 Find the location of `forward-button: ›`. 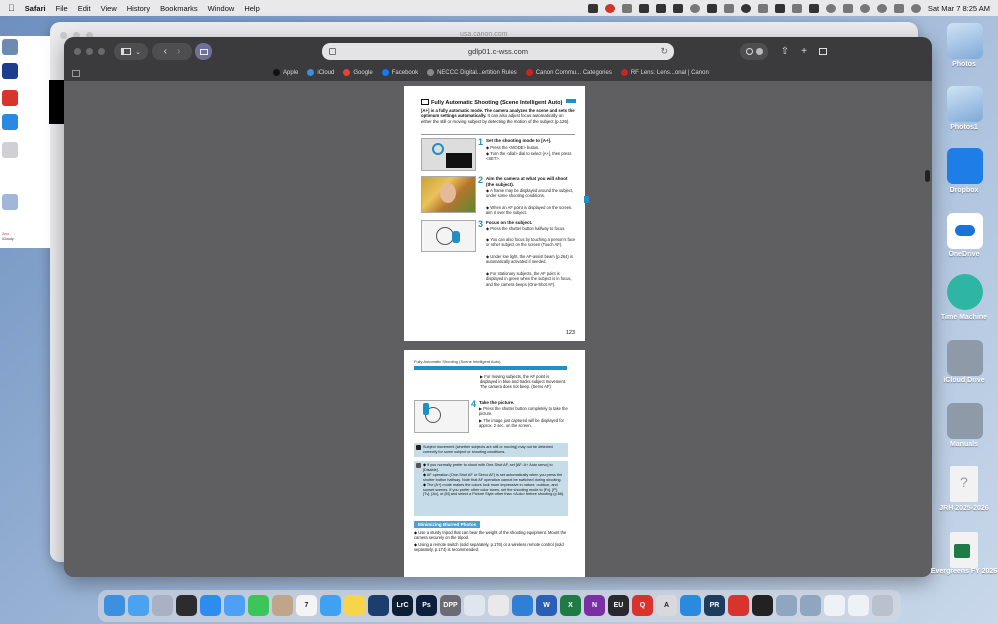

forward-button: › is located at coordinates (178, 51).